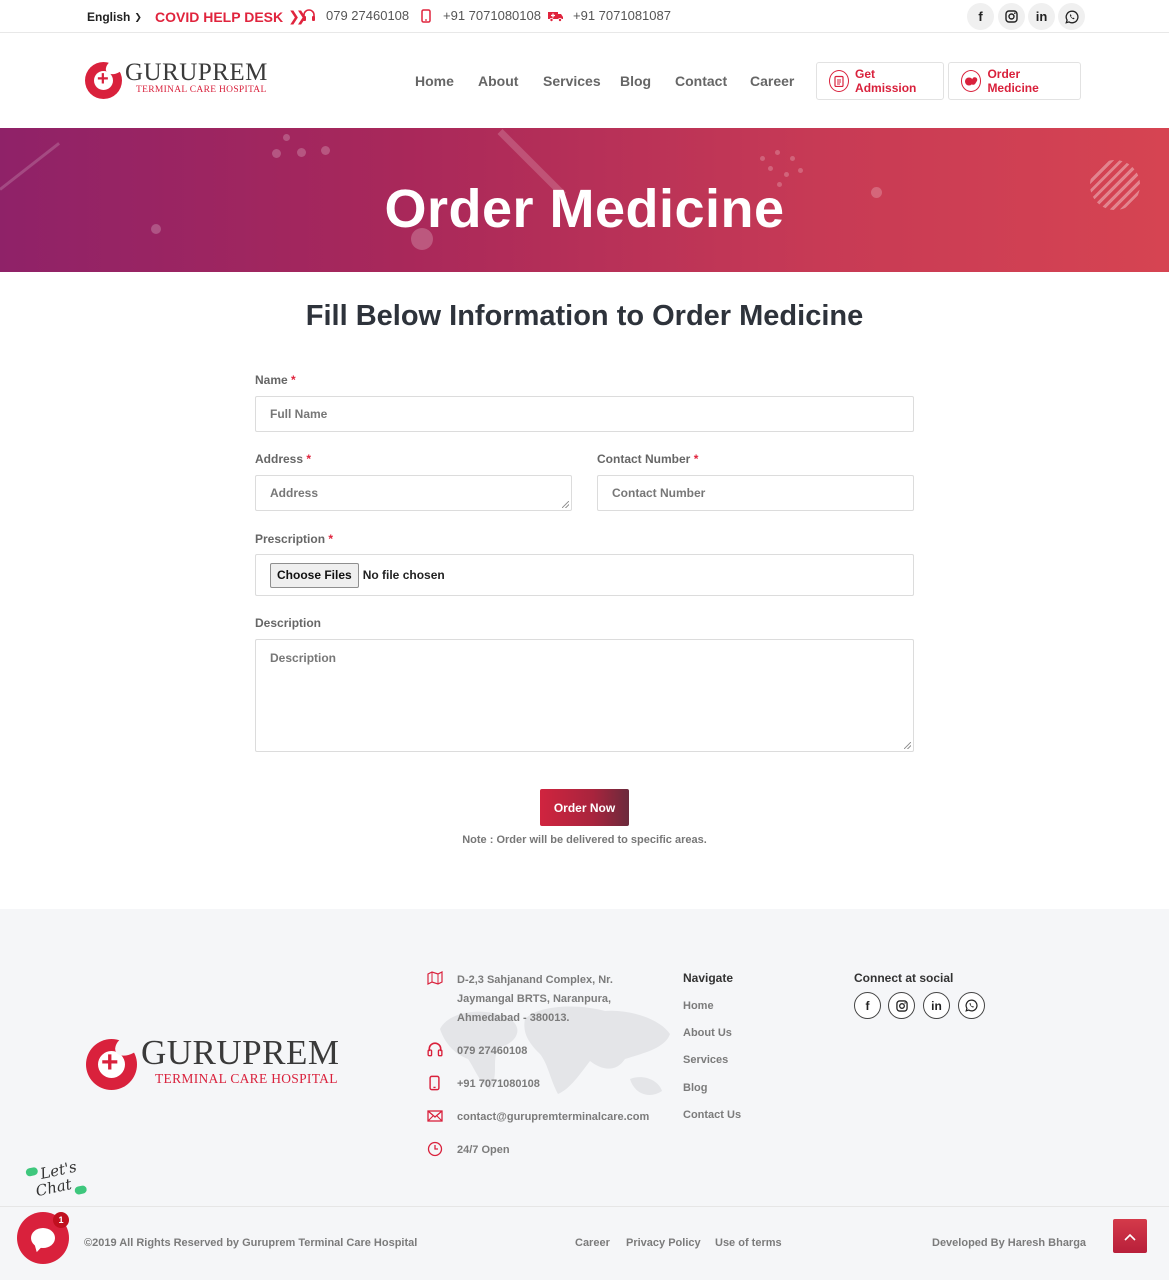  What do you see at coordinates (434, 1151) in the screenshot?
I see `clock-icon` at bounding box center [434, 1151].